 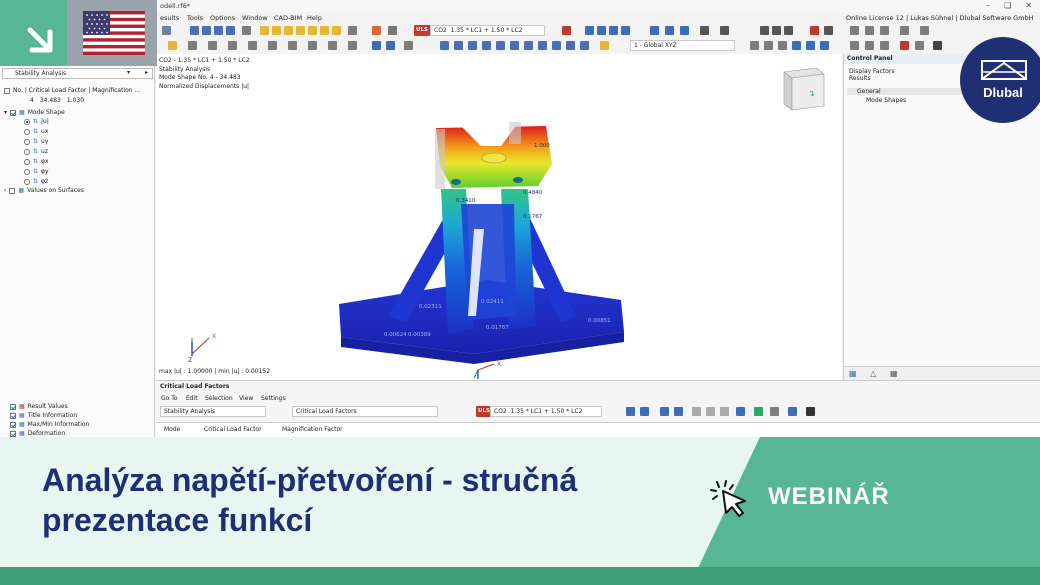 What do you see at coordinates (219, 398) in the screenshot?
I see `table-menu-selection: Selection` at bounding box center [219, 398].